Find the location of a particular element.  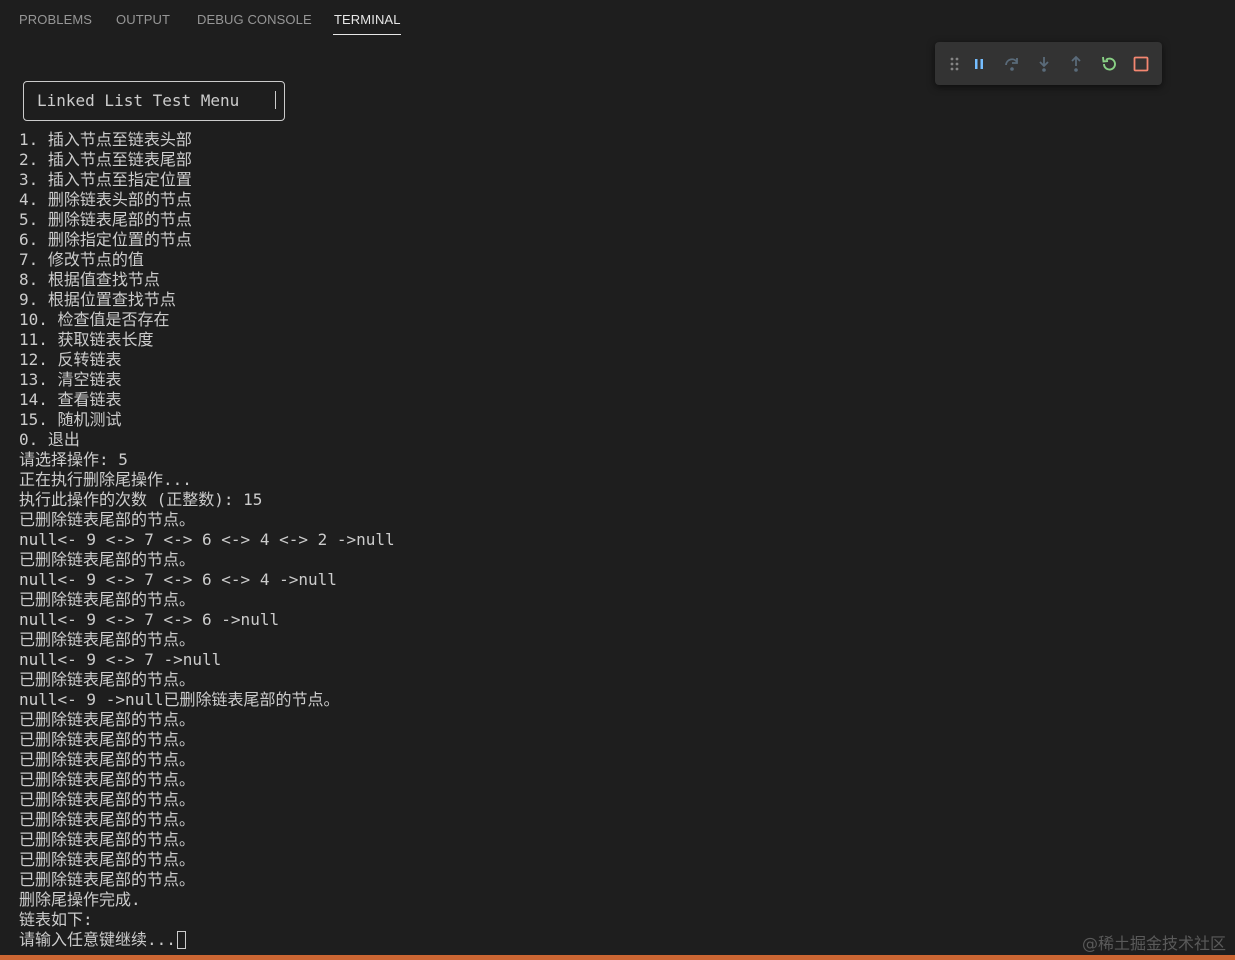

panel-tab-bar: PROBLEMS OUTPUT DEBUG CONSOLE TERMINAL is located at coordinates (617, 20).